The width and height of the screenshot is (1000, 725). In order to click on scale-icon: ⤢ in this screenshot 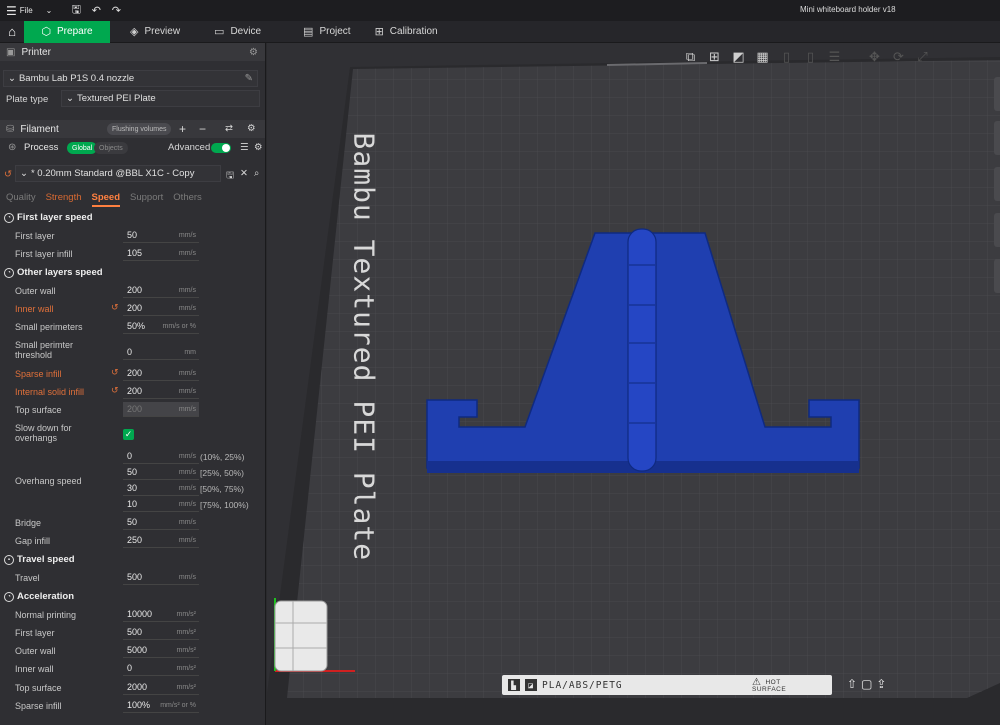, I will do `click(922, 56)`.